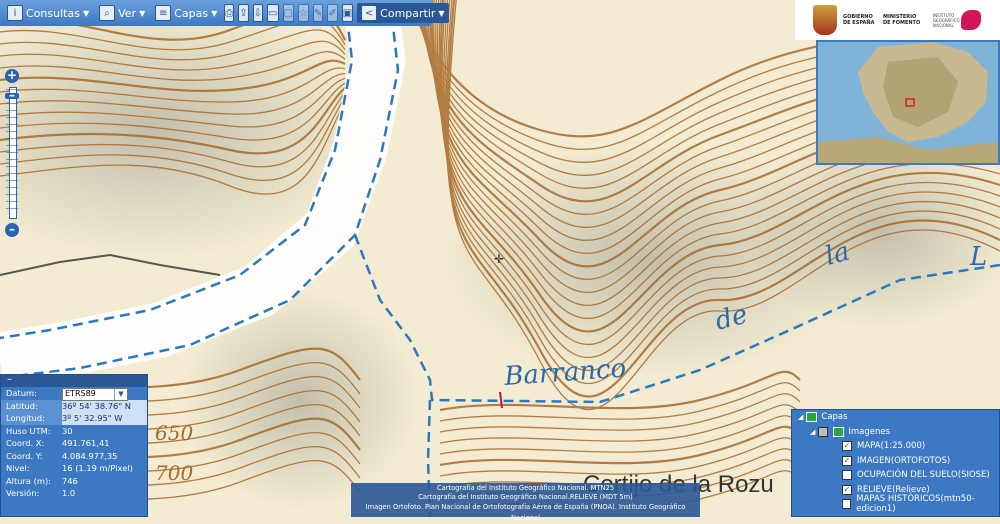 The image size is (1000, 524). What do you see at coordinates (823, 431) in the screenshot?
I see `group-checkbox` at bounding box center [823, 431].